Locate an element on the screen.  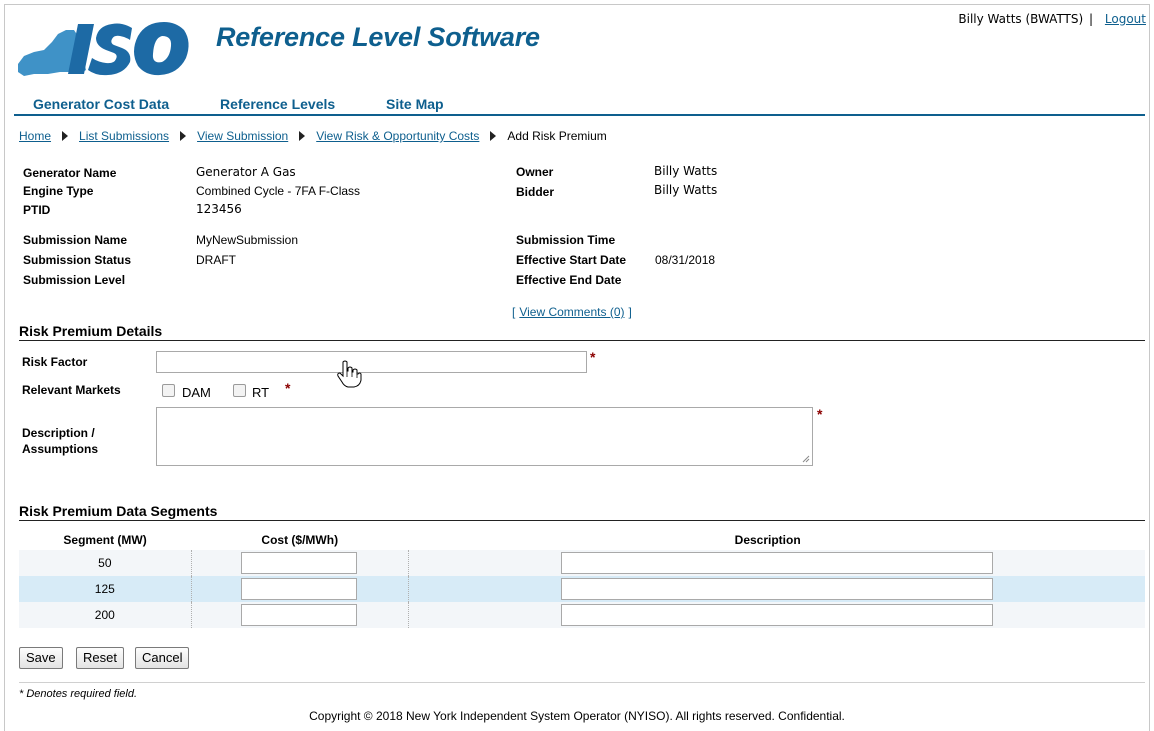
rt-checkbox is located at coordinates (239, 390).